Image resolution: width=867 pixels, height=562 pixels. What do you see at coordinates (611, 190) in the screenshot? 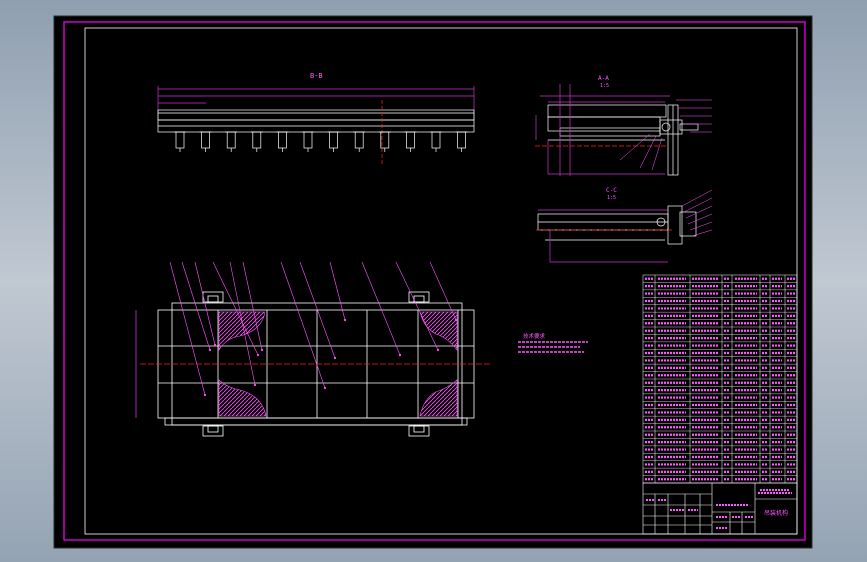
I see `view-c-title: C-C` at bounding box center [611, 190].